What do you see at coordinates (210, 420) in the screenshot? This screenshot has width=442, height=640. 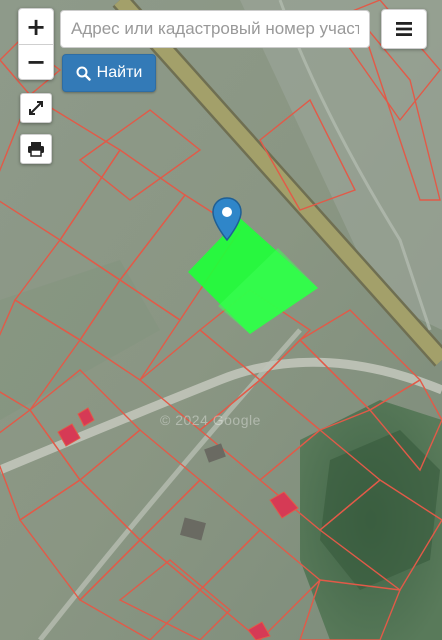 I see `map-attribution: © 2024 Google` at bounding box center [210, 420].